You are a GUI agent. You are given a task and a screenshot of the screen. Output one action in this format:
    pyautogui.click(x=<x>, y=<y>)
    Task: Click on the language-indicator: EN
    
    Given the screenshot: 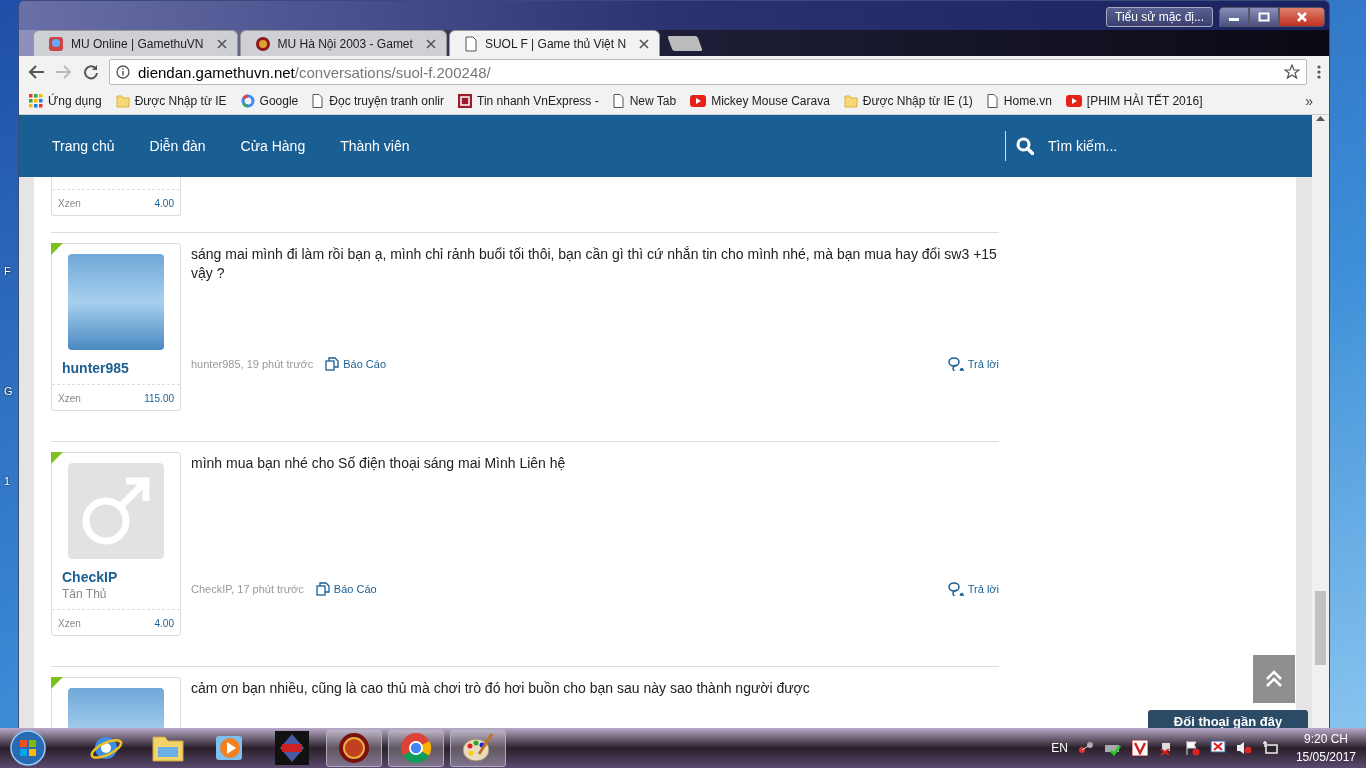 What is the action you would take?
    pyautogui.click(x=1059, y=748)
    